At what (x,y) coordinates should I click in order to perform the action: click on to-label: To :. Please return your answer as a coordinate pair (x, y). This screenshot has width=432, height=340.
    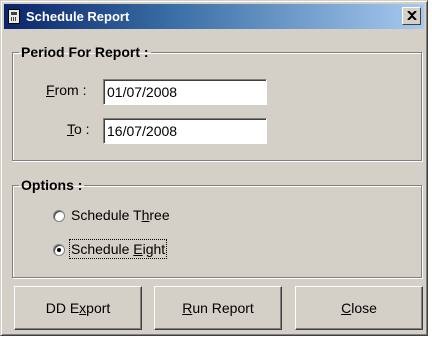
    Looking at the image, I should click on (78, 129).